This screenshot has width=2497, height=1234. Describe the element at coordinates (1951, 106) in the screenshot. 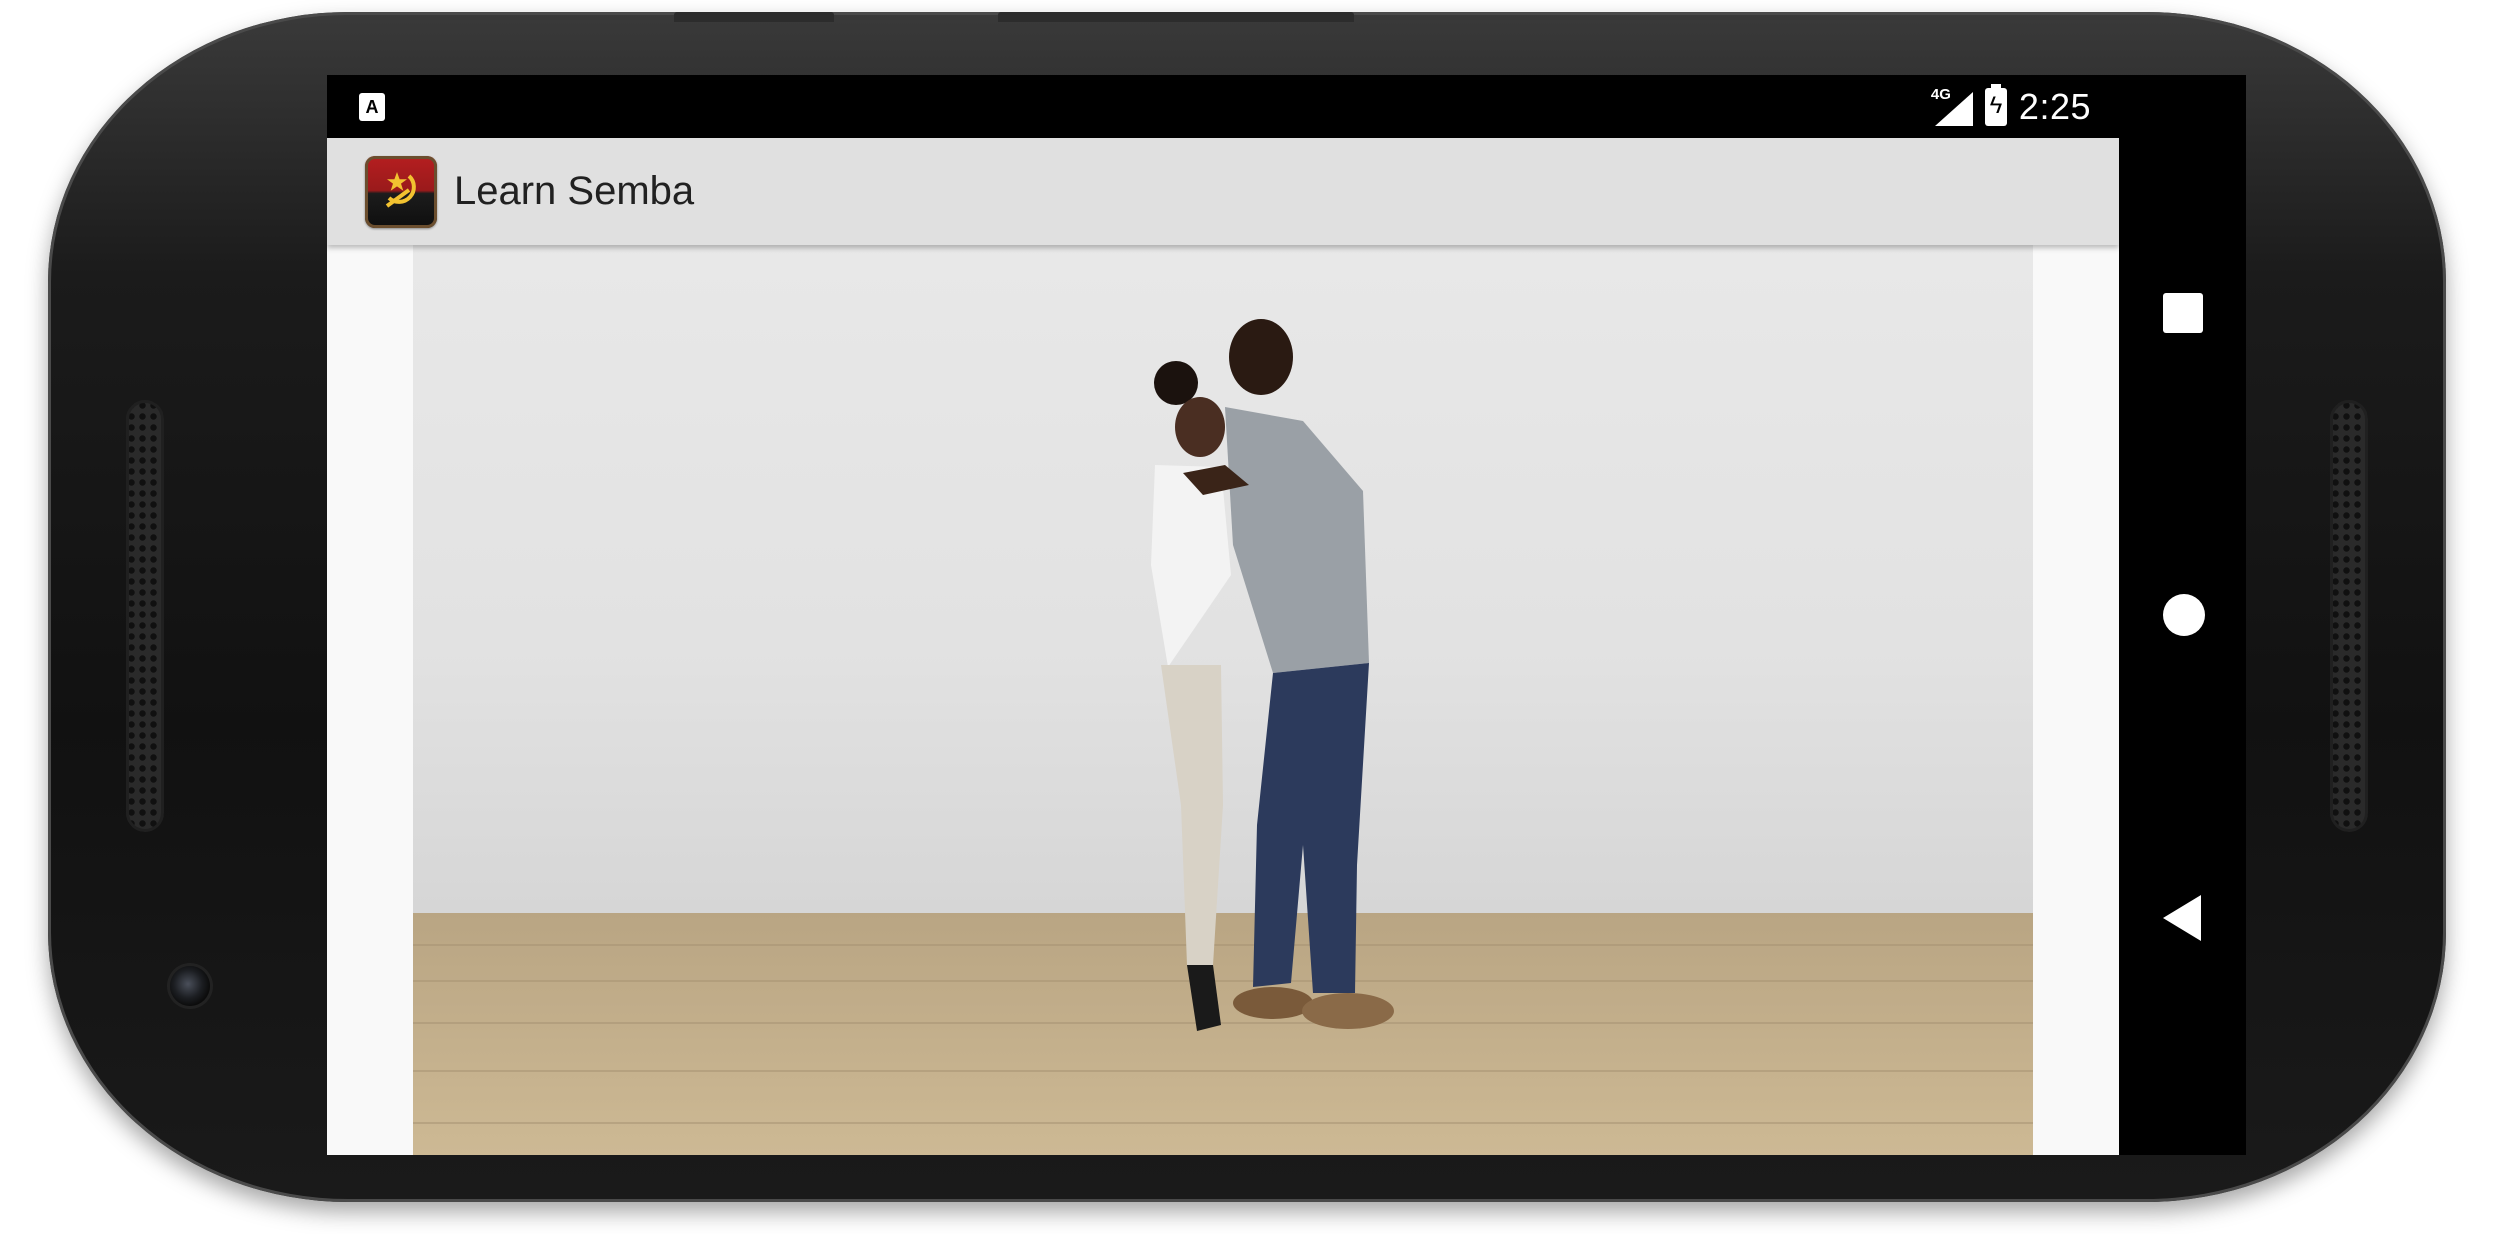

I see `signal-4g-icon: 4G` at that location.